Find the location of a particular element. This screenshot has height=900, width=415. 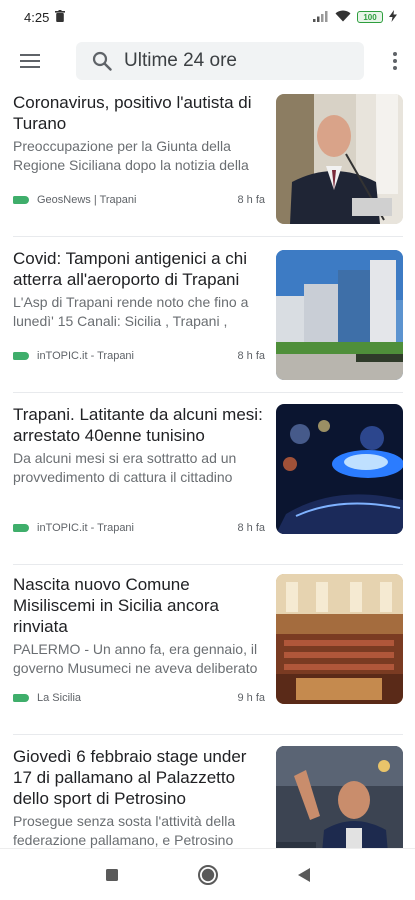

back-button is located at coordinates (304, 875).